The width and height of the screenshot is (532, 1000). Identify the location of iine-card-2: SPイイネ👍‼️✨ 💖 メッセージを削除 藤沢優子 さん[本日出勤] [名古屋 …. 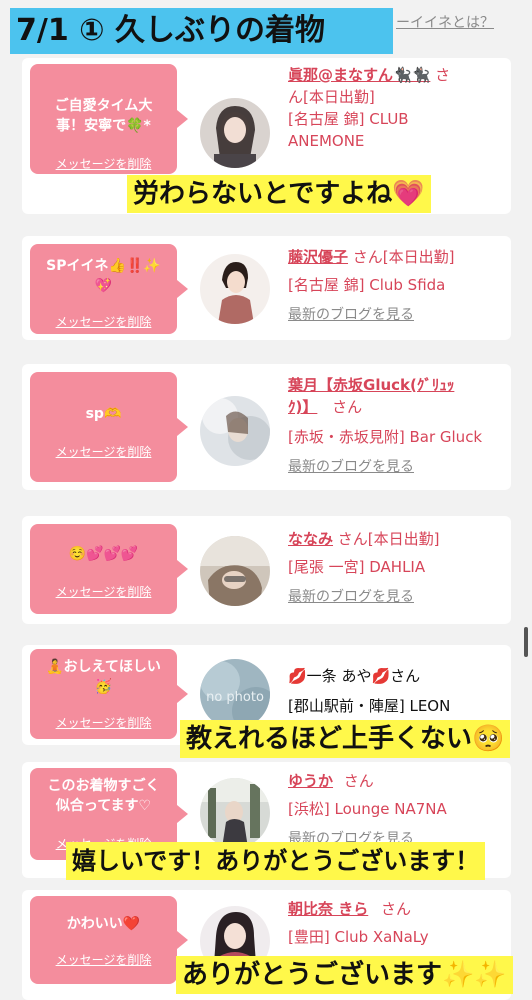
(266, 288).